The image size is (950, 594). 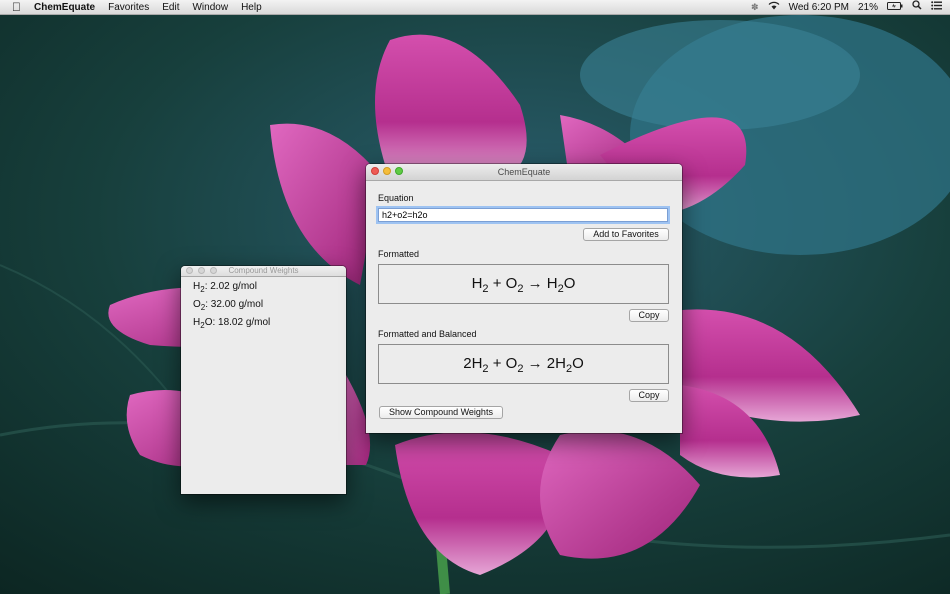 I want to click on window-title: ChemEquate, so click(x=524, y=172).